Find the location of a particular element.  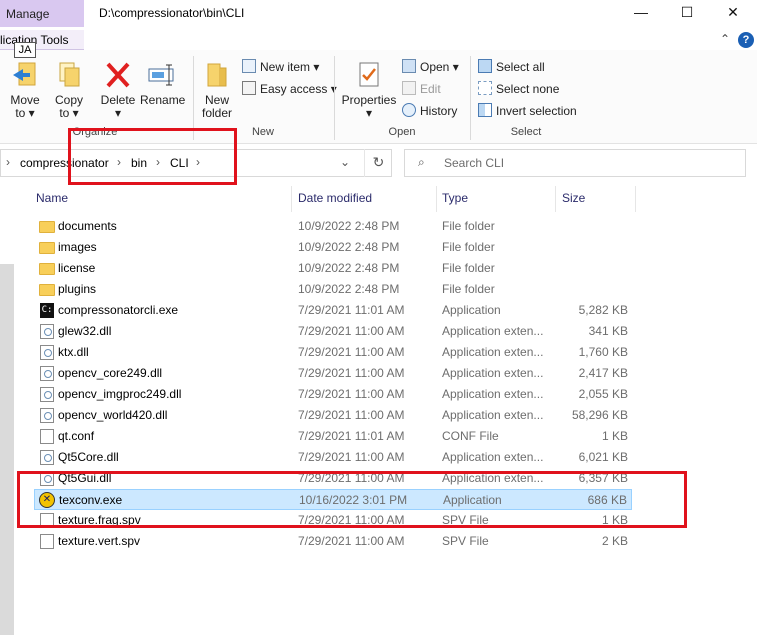

search-placeholder: Search CLI is located at coordinates (474, 163).